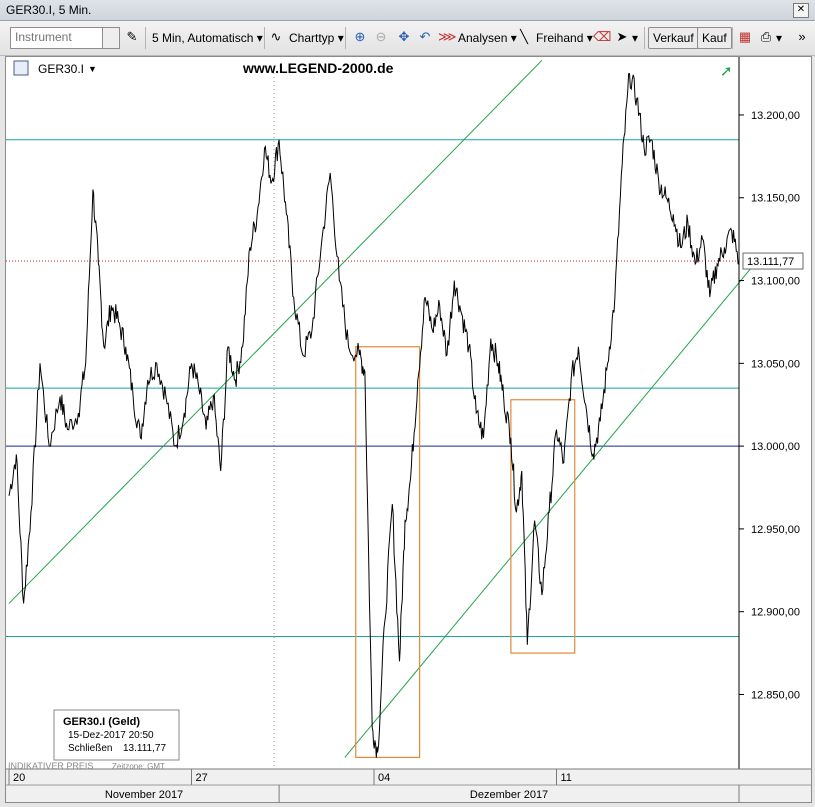 This screenshot has width=815, height=807. Describe the element at coordinates (381, 37) in the screenshot. I see `zoom-out-icon: ⊖` at that location.